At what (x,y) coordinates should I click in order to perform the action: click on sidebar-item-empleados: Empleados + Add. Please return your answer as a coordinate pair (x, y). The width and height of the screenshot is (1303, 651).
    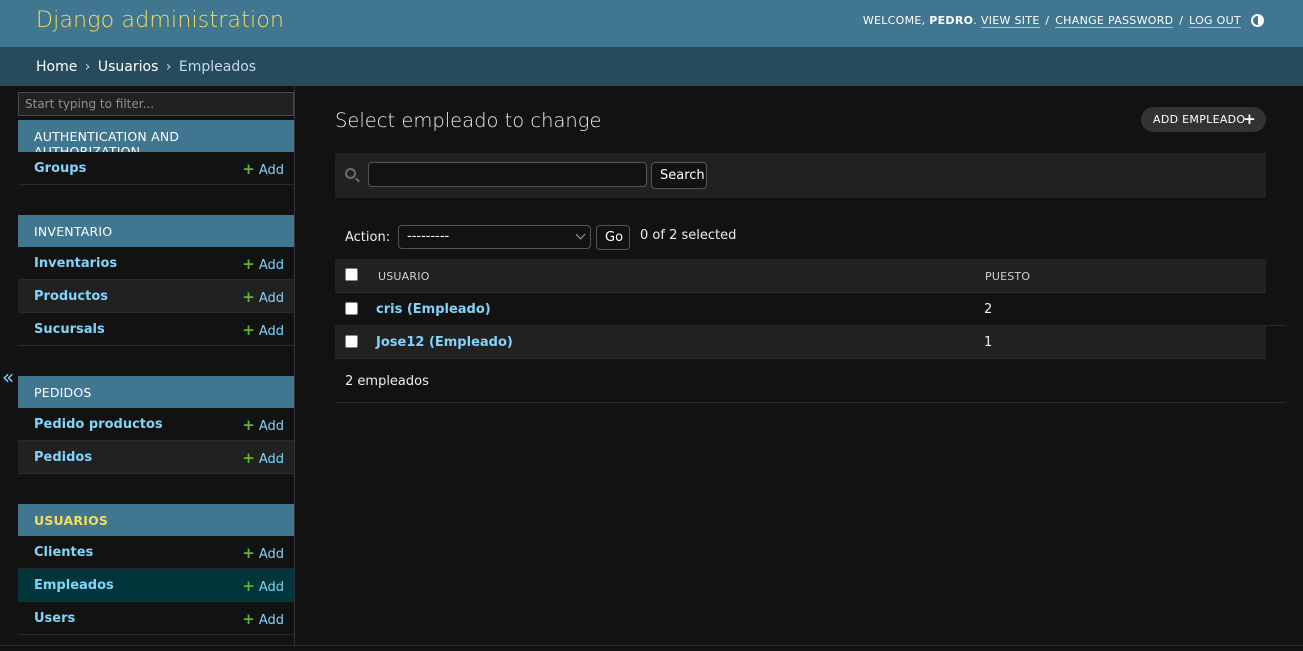
    Looking at the image, I should click on (156, 585).